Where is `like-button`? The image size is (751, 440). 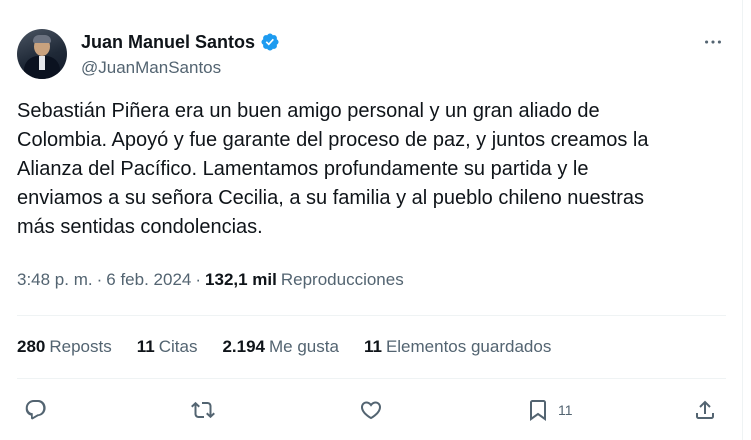
like-button is located at coordinates (371, 410).